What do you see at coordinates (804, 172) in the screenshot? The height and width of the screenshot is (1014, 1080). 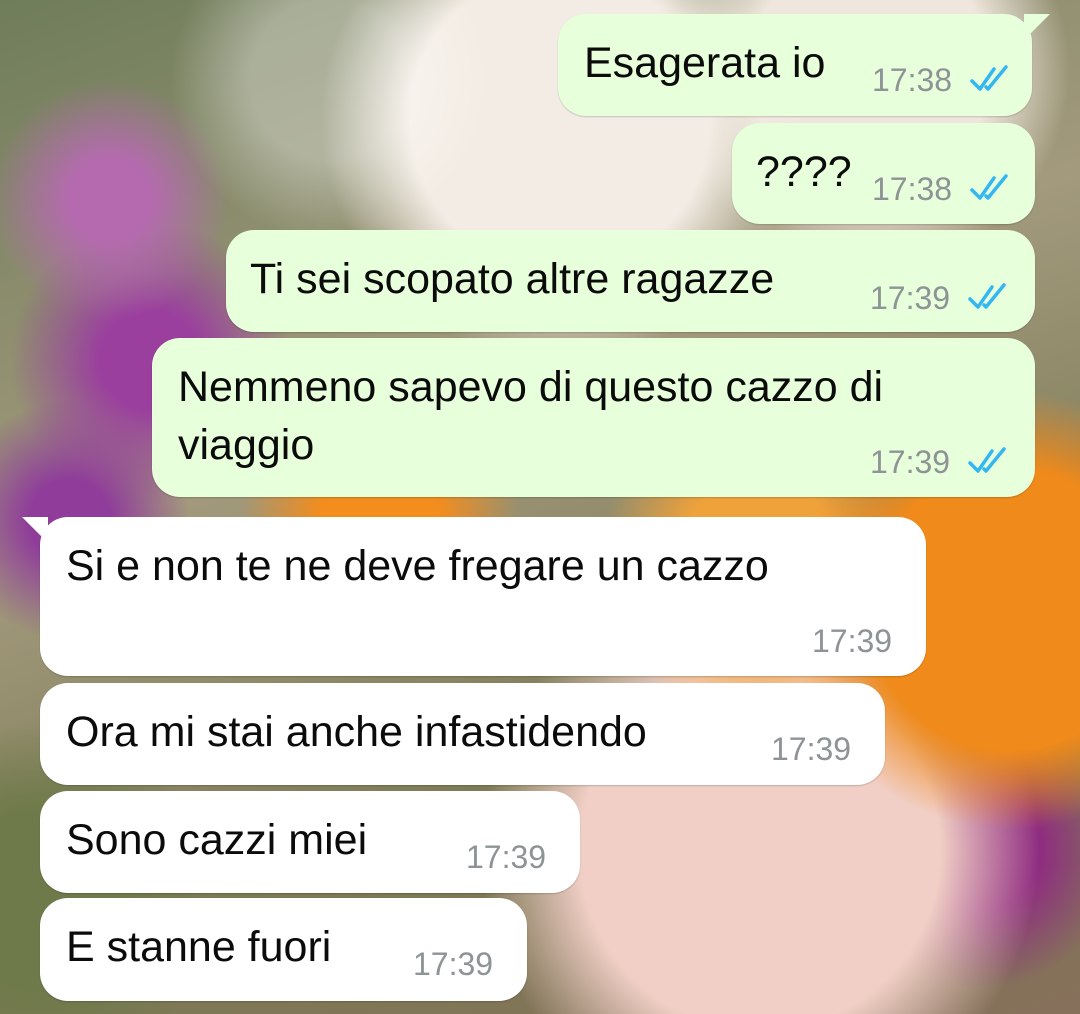 I see `message-text: ????` at bounding box center [804, 172].